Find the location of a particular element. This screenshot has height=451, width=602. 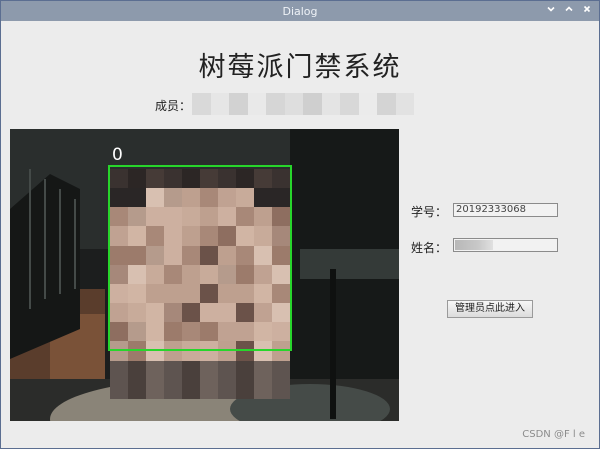

admin-enter-button: 管理员点此进入 is located at coordinates (490, 309).